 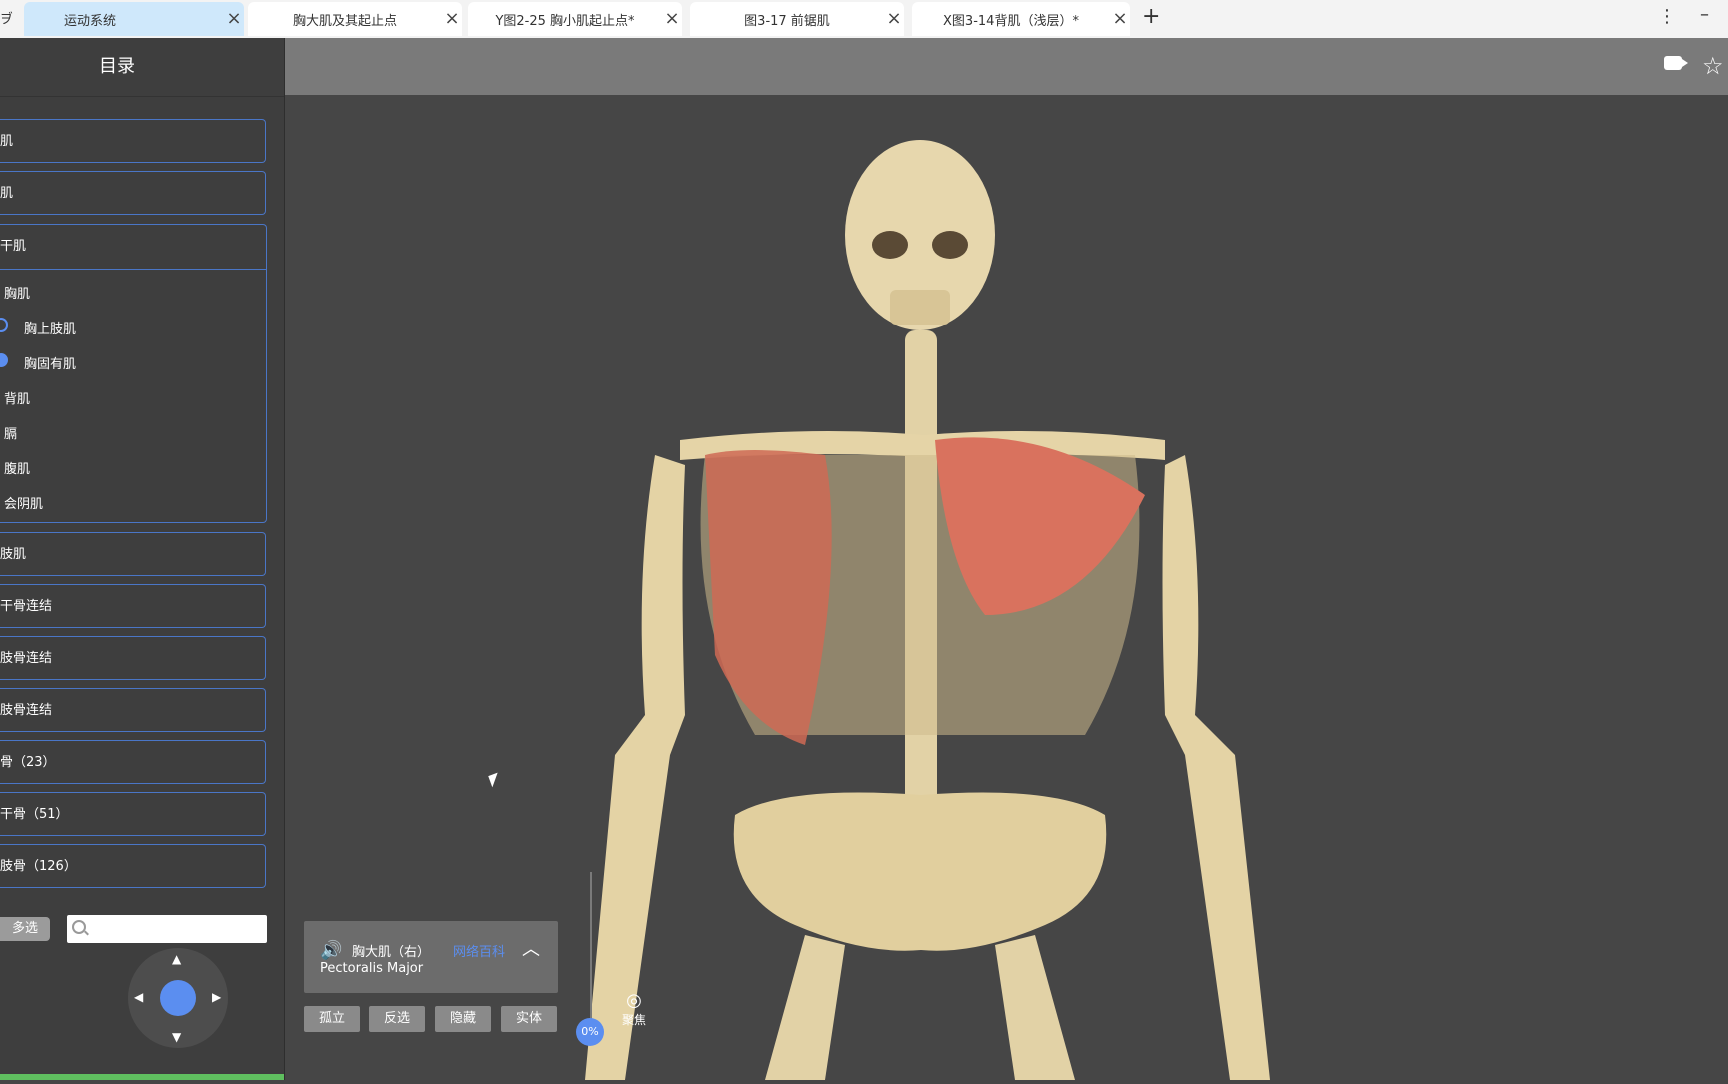 What do you see at coordinates (50, 362) in the screenshot?
I see `sub-item-intrinsic-thoracic: 胸固有肌` at bounding box center [50, 362].